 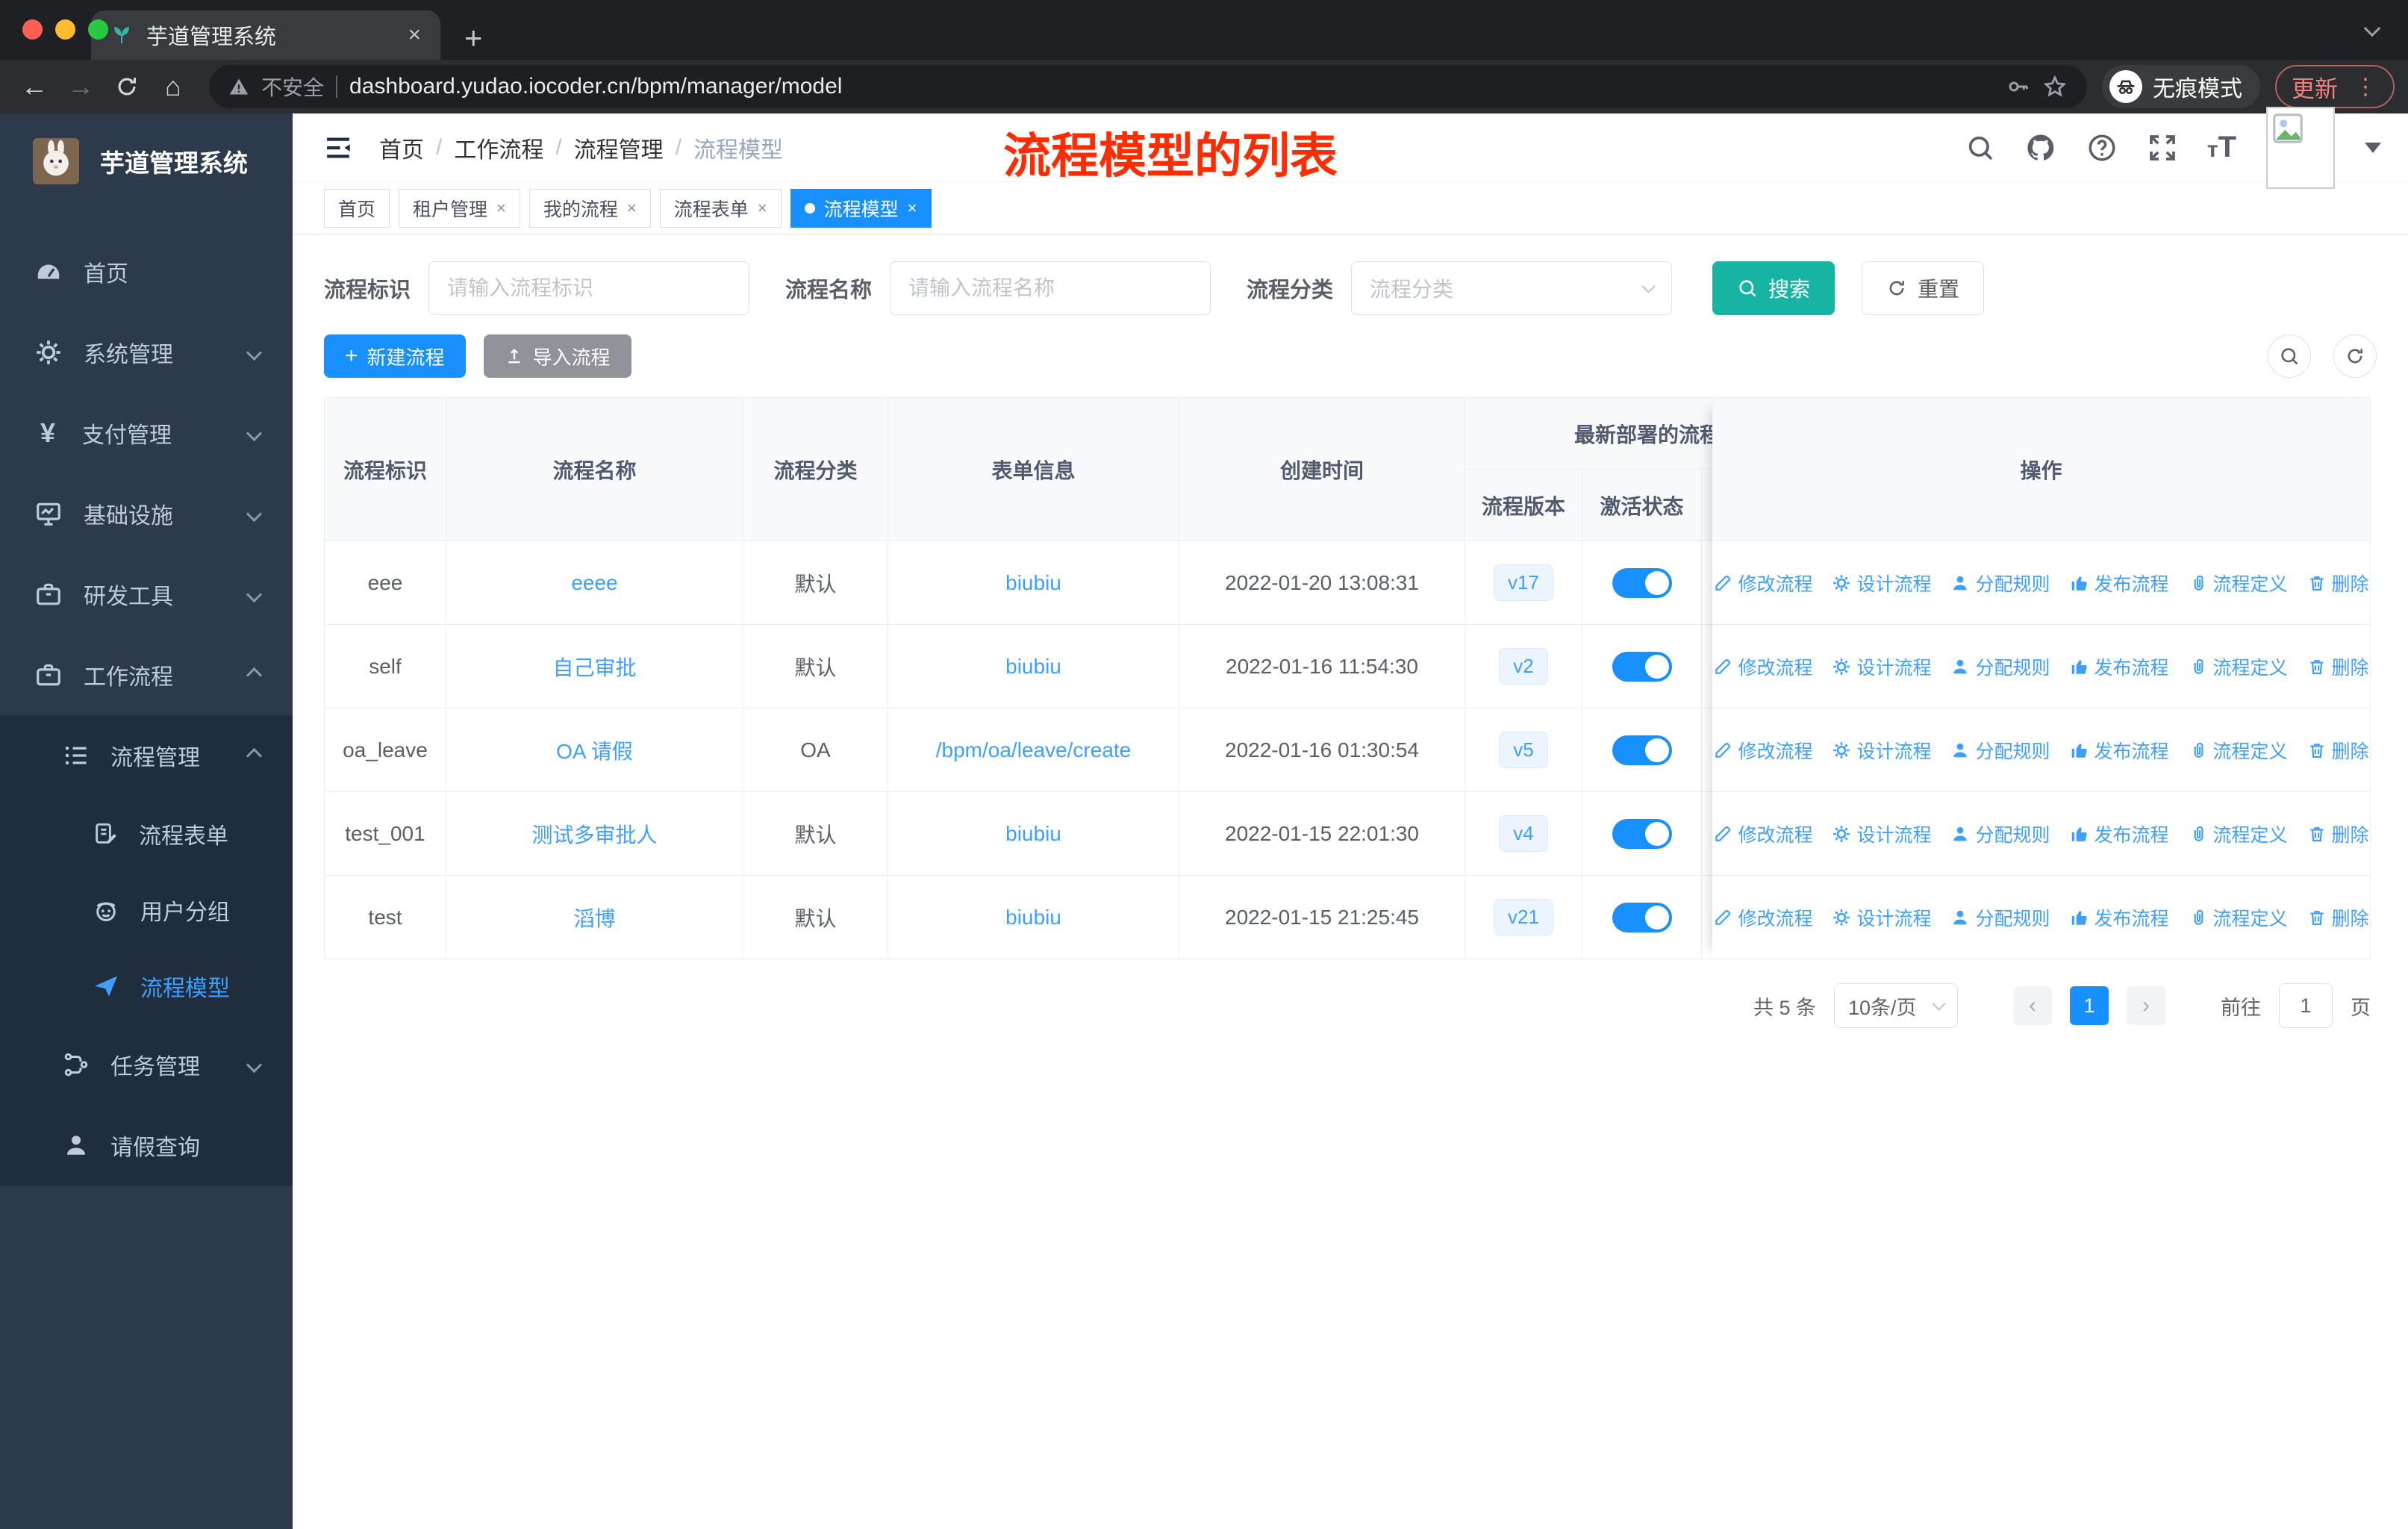 What do you see at coordinates (146, 755) in the screenshot?
I see `sidebar-item-process-mgmt: 流程管理` at bounding box center [146, 755].